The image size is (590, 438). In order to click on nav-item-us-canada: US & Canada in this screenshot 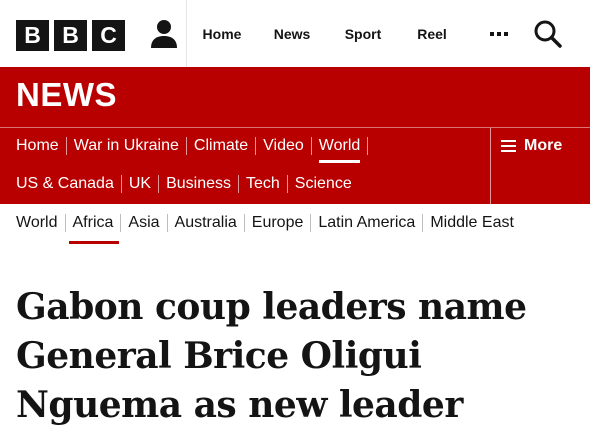, I will do `click(65, 184)`.